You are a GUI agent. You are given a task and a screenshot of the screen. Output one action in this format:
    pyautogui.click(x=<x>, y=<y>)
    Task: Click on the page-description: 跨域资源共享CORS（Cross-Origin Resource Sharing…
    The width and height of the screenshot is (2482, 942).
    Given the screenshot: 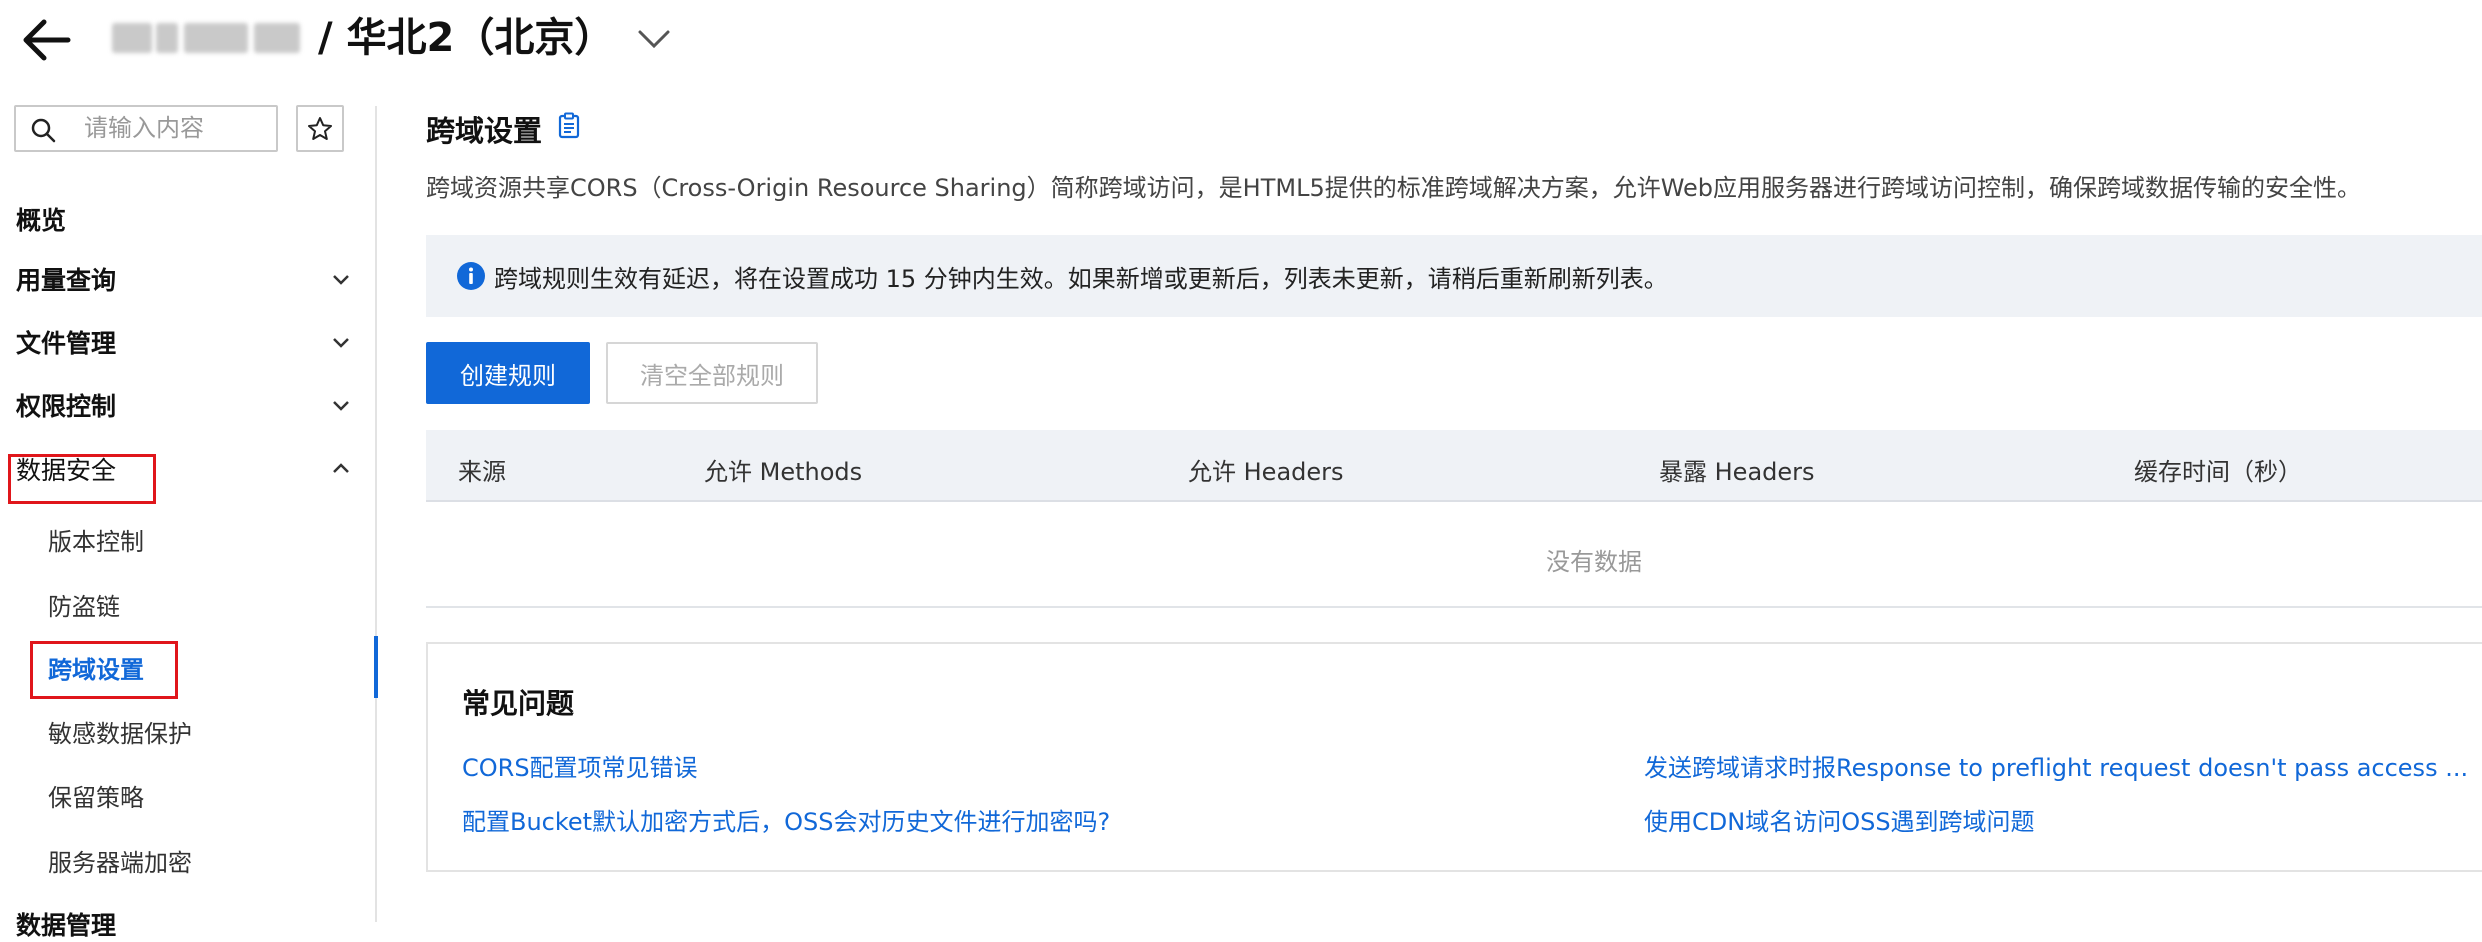 What is the action you would take?
    pyautogui.click(x=1394, y=188)
    